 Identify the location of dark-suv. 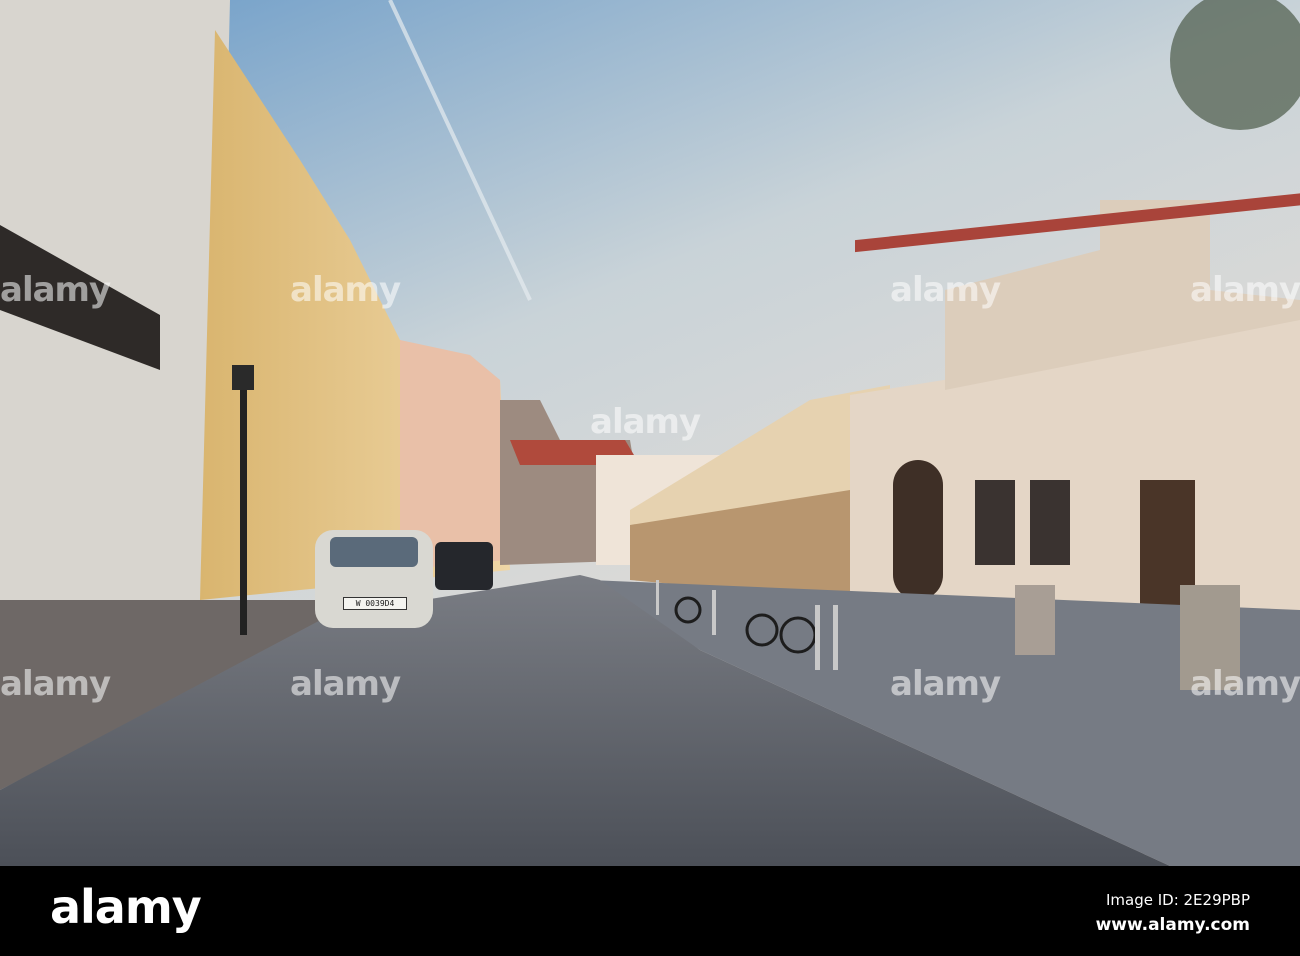
(464, 566).